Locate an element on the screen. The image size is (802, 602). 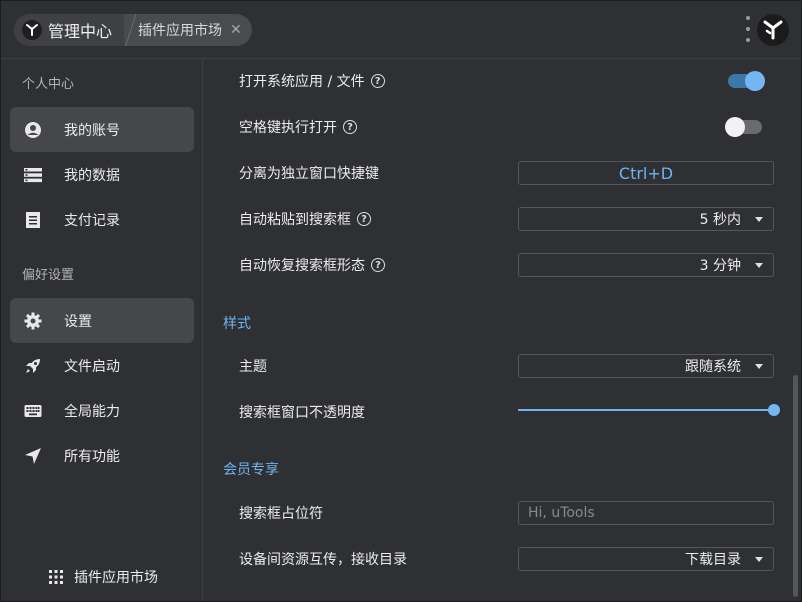
tab-separator is located at coordinates (131, 30).